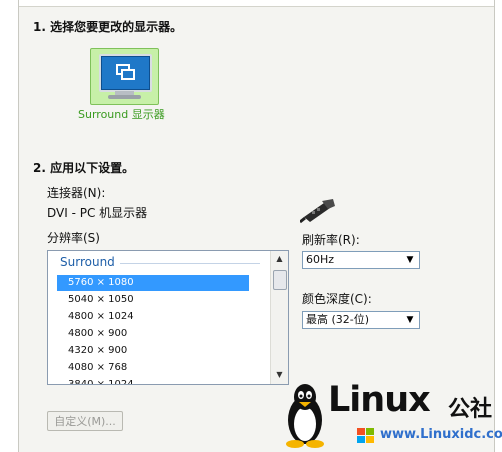  What do you see at coordinates (320, 259) in the screenshot?
I see `refresh-rate-value: 60Hz` at bounding box center [320, 259].